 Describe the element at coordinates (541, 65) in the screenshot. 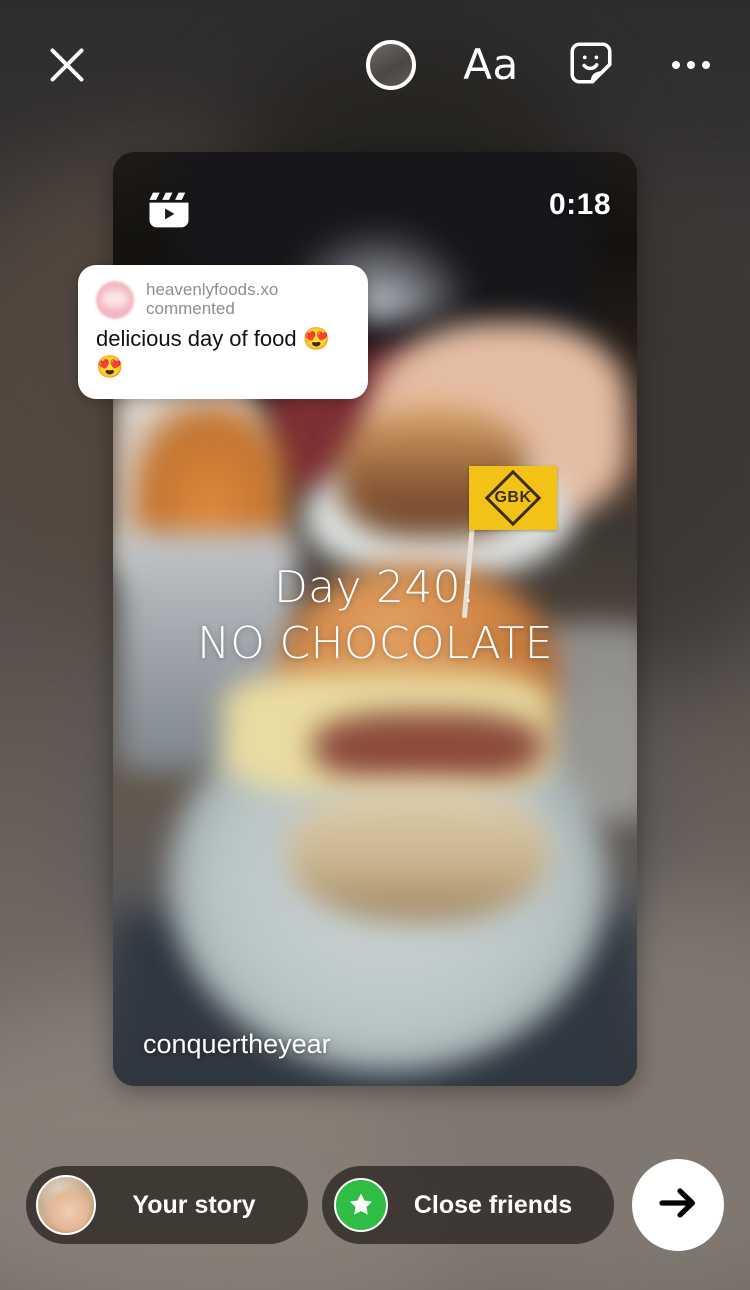

I see `toolbar-actions: Aa` at that location.